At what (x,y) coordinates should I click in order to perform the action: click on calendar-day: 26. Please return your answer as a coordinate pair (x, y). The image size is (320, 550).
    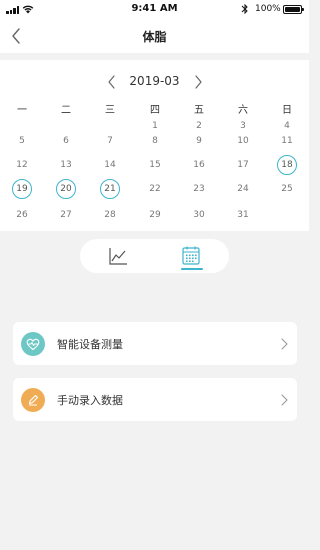
    Looking at the image, I should click on (22, 215).